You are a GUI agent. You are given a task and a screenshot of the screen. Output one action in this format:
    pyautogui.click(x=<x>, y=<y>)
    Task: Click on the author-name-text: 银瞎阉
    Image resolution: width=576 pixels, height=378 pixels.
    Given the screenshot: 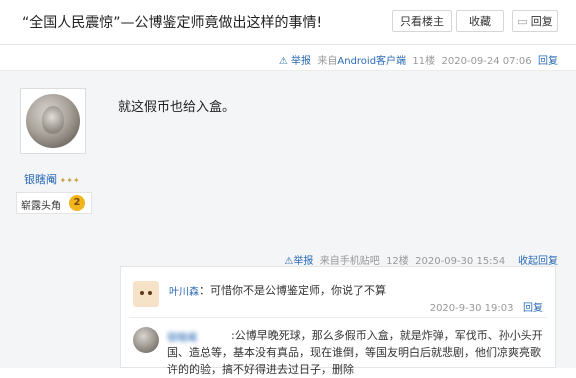 What is the action you would take?
    pyautogui.click(x=40, y=179)
    